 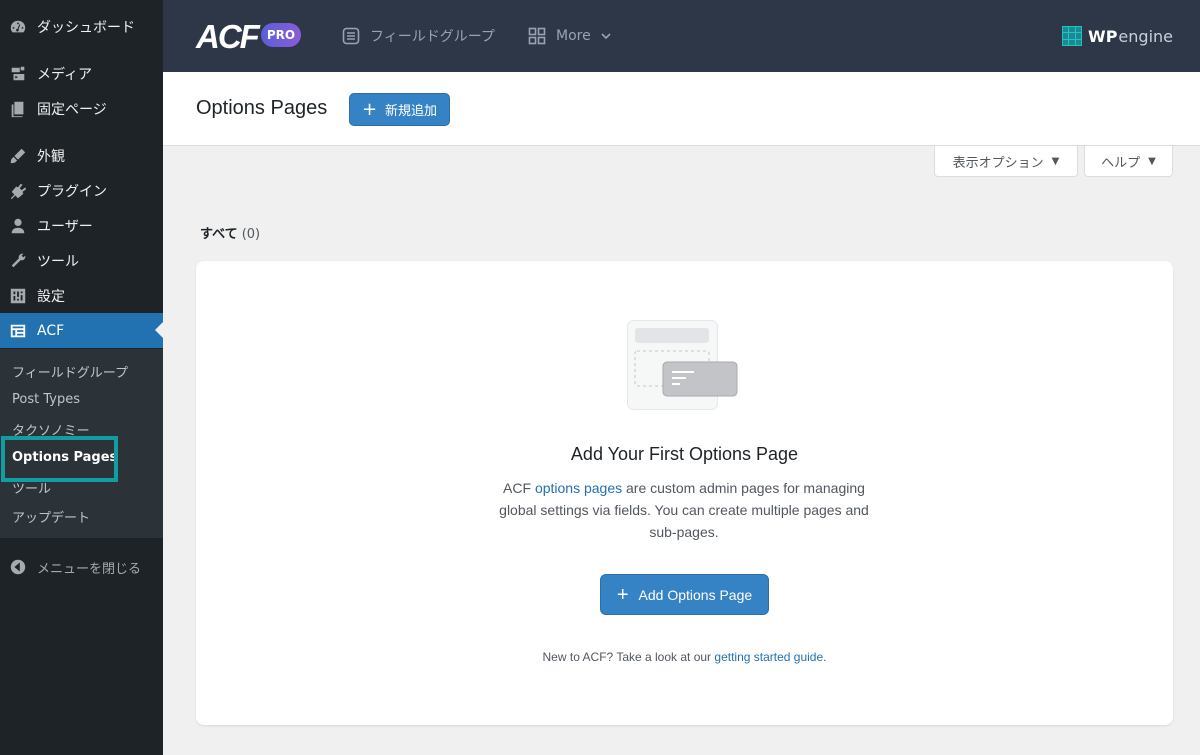 What do you see at coordinates (72, 109) in the screenshot?
I see `sidebar-item-label: 固定ページ` at bounding box center [72, 109].